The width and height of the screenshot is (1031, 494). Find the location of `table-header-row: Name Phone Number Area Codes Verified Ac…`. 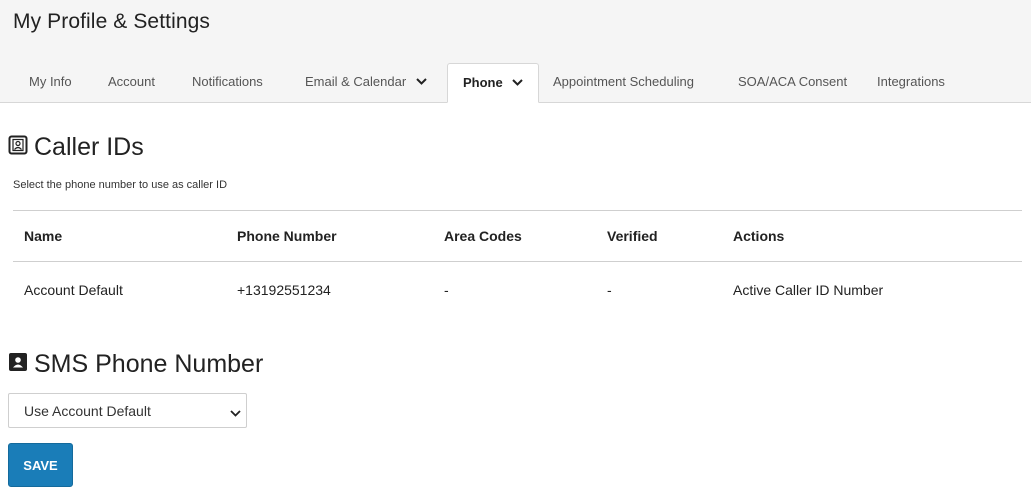

table-header-row: Name Phone Number Area Codes Verified Ac… is located at coordinates (517, 236).